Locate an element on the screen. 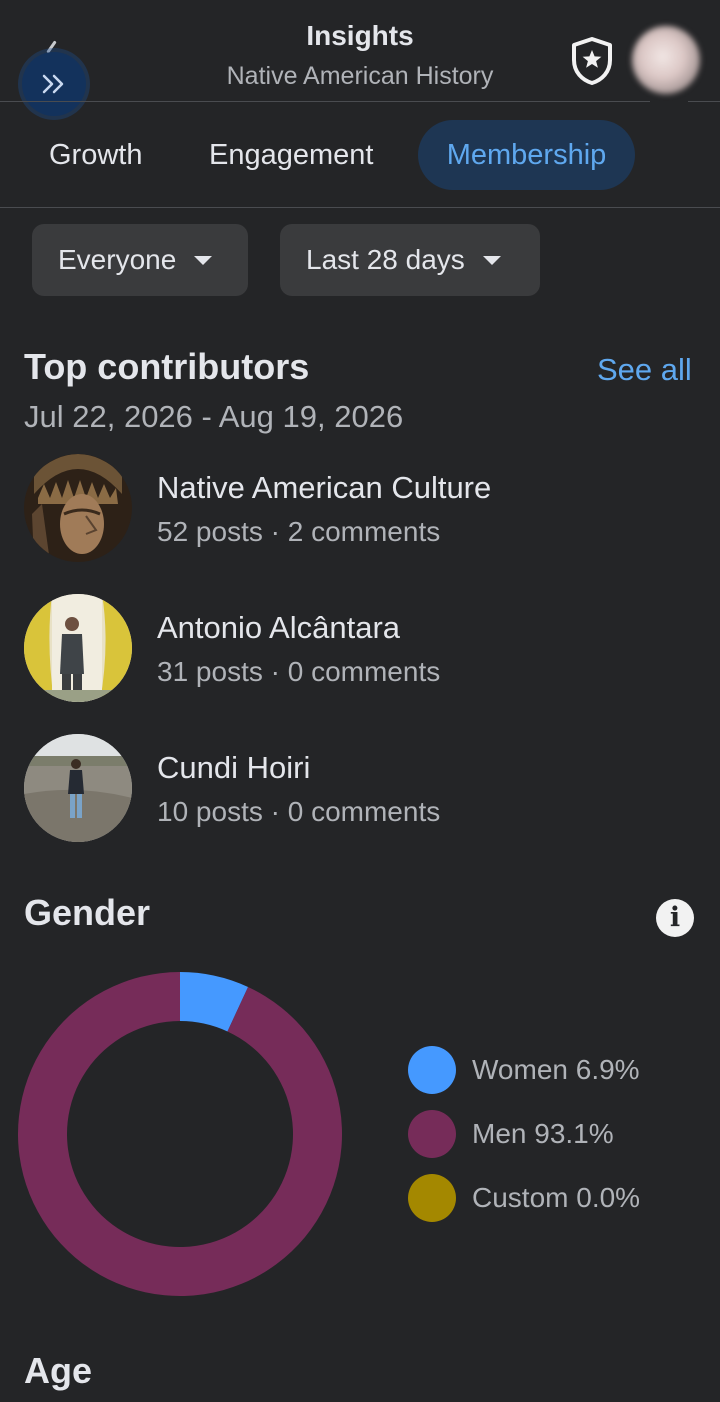 The width and height of the screenshot is (720, 1402). period-filter-dropdown: Last 28 days is located at coordinates (410, 260).